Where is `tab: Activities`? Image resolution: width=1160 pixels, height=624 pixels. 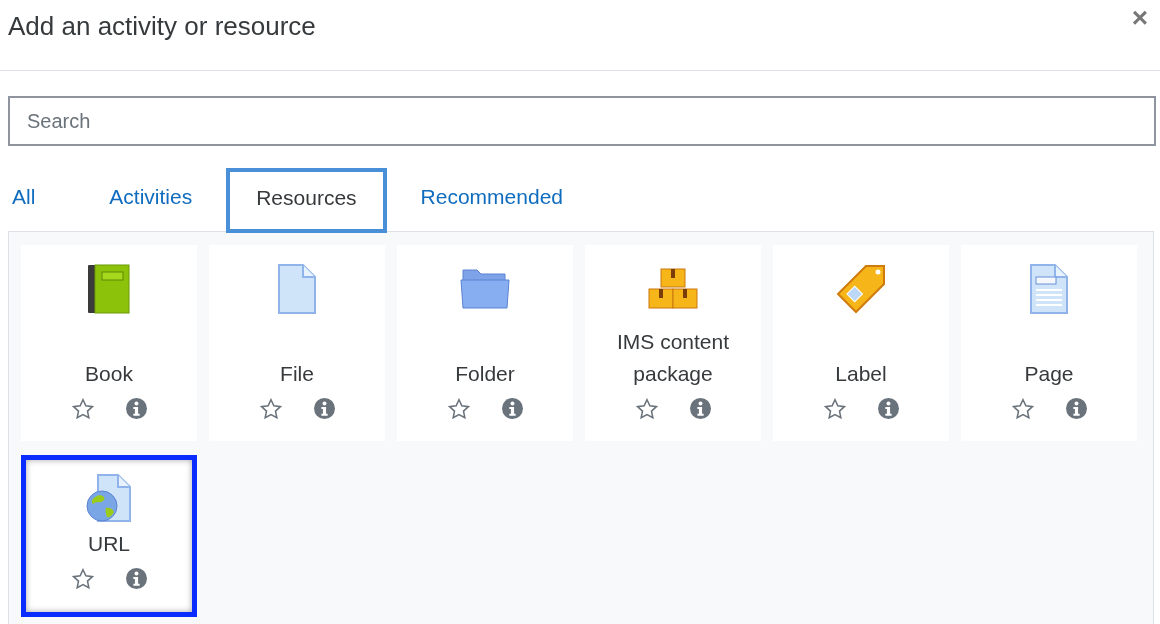 tab: Activities is located at coordinates (151, 197).